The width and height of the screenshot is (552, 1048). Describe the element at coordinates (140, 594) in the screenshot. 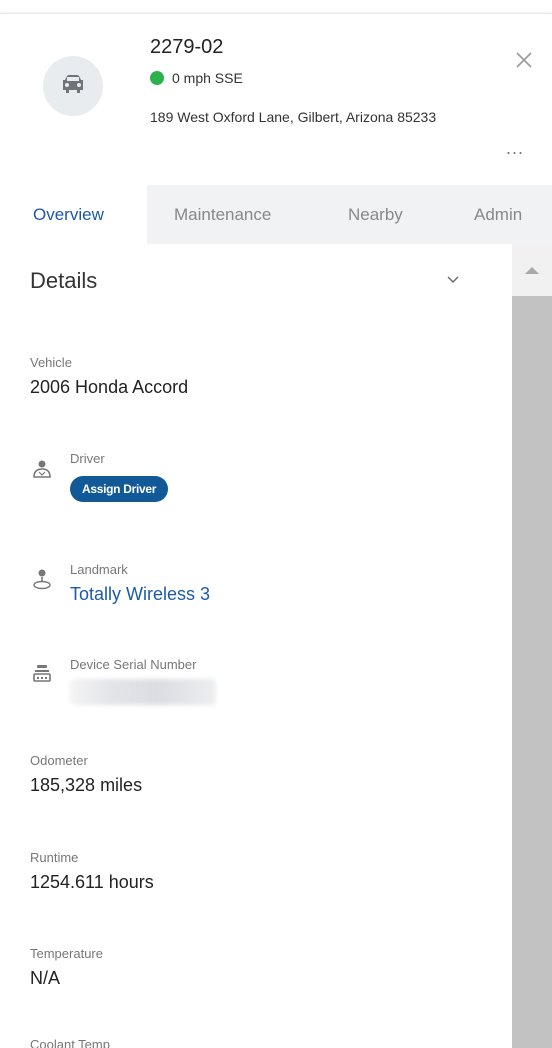

I see `landmark-link: Totally Wireless 3` at that location.